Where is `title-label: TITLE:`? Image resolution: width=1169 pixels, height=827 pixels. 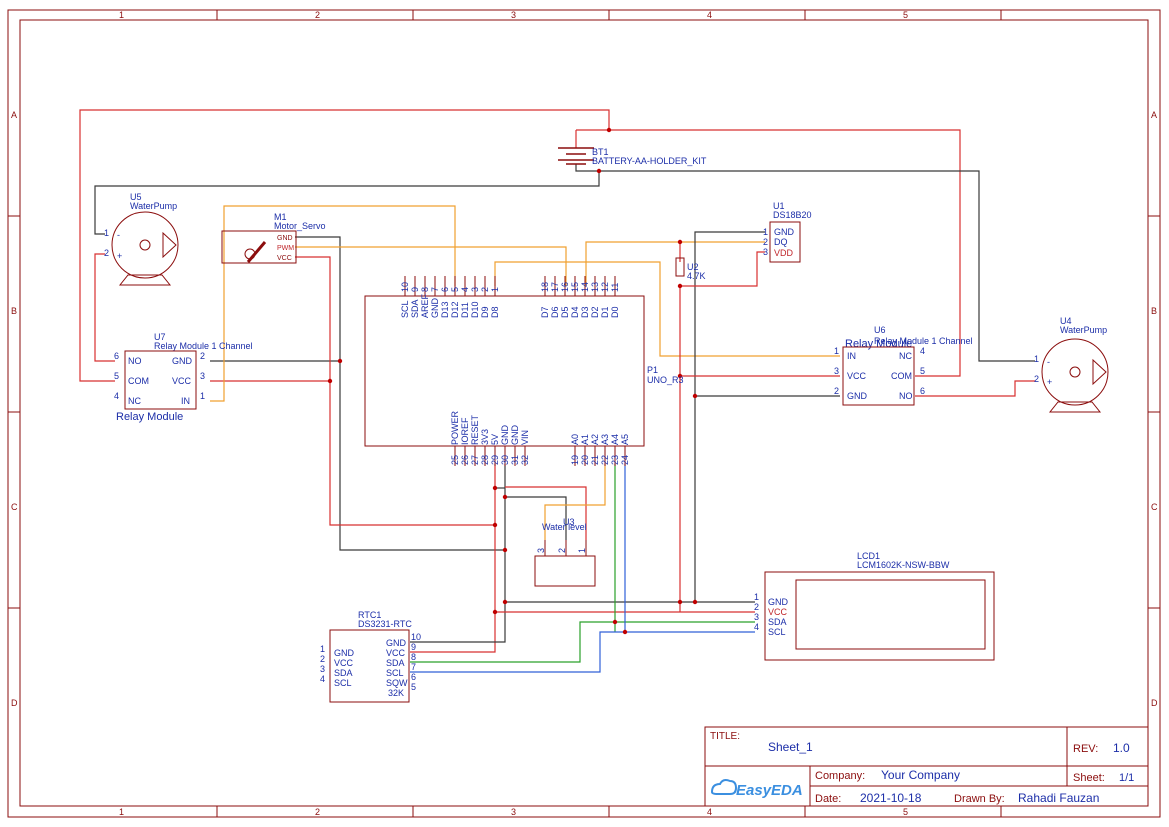 title-label: TITLE: is located at coordinates (725, 736).